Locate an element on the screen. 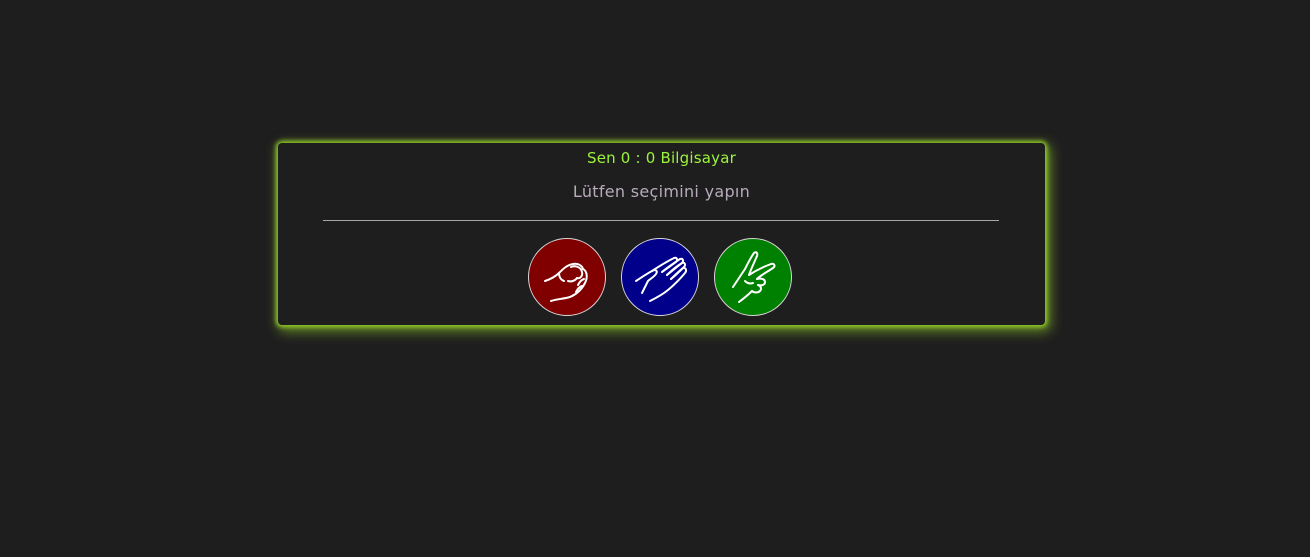  paper-button is located at coordinates (660, 277).